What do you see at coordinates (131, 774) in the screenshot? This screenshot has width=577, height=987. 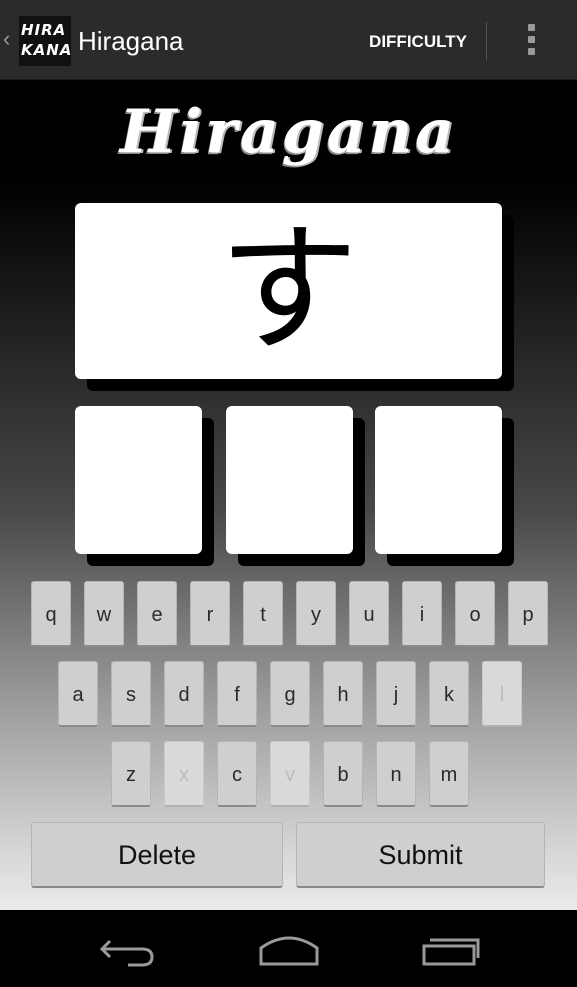 I see `key-z: z` at bounding box center [131, 774].